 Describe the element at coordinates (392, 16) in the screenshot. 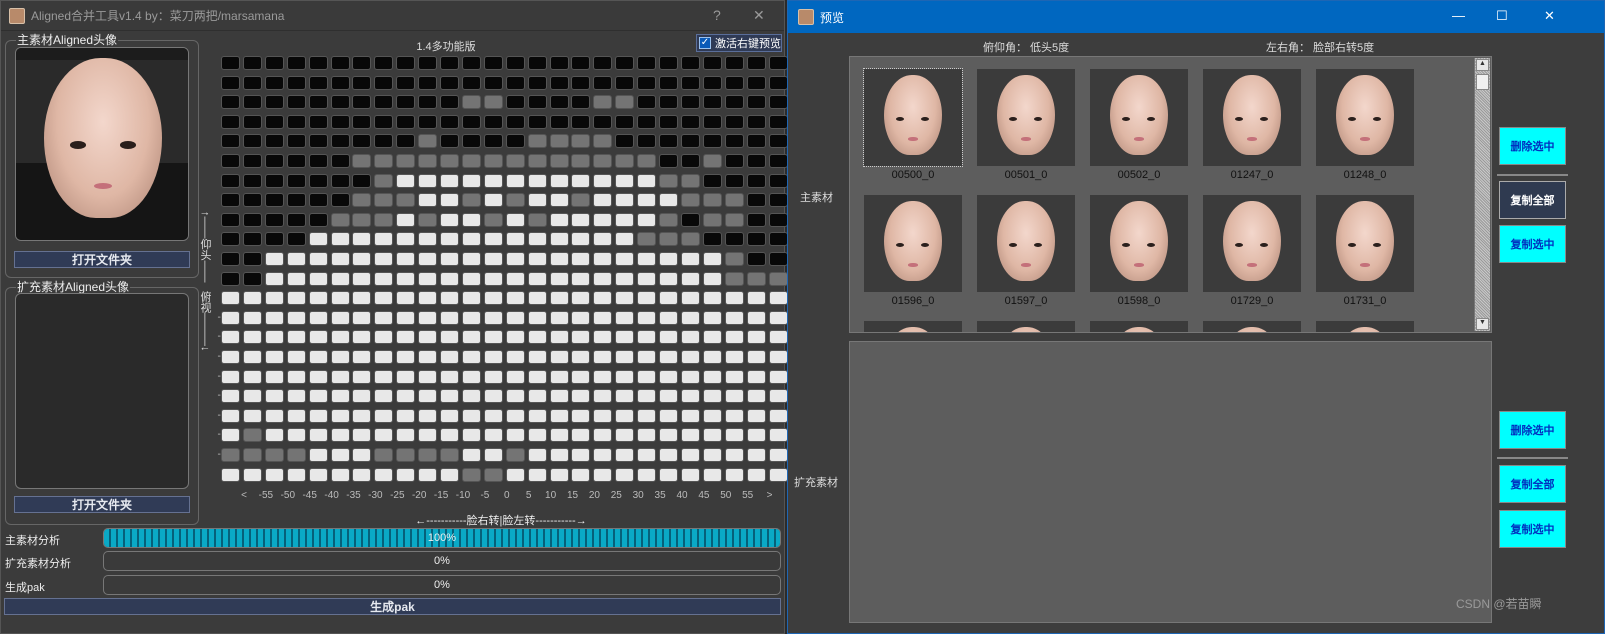

I see `title-bar: Aligned合并工具v1.4 by：菜刀两把/marsamana ? ✕` at that location.